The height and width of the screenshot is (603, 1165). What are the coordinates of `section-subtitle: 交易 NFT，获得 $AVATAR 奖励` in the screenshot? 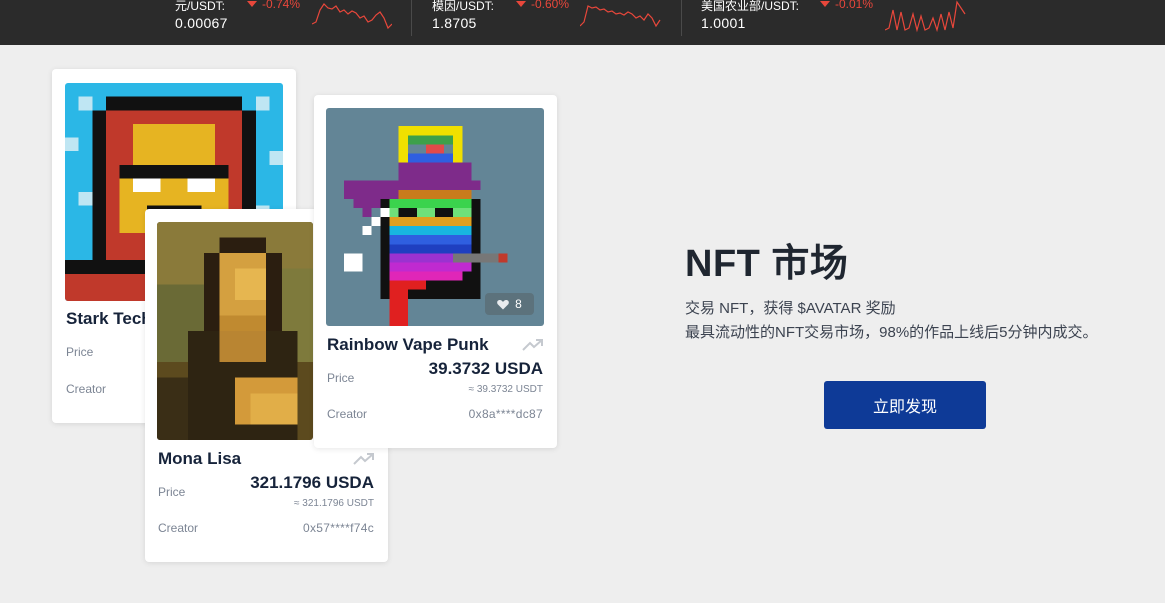 It's located at (790, 308).